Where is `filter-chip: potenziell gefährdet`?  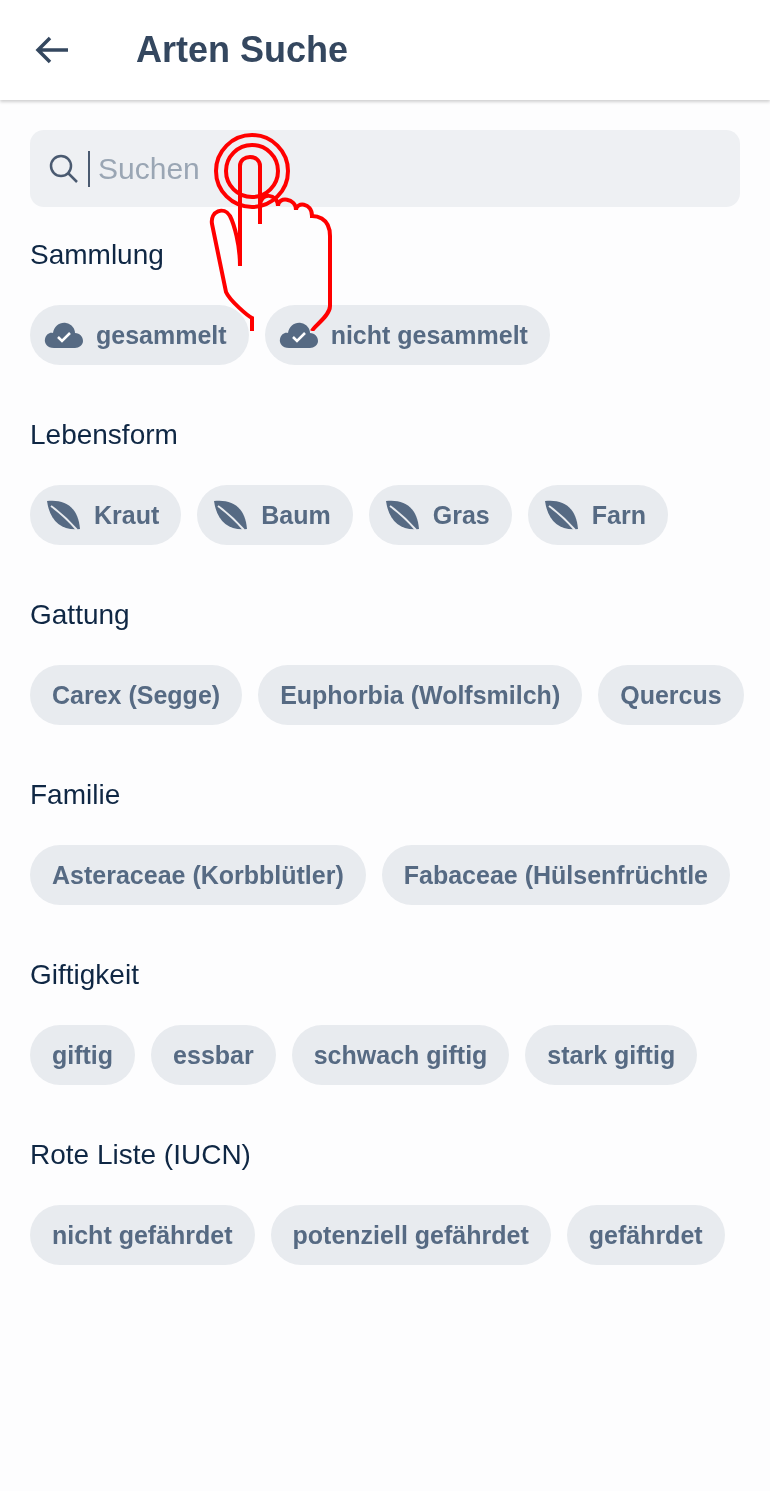
filter-chip: potenziell gefährdet is located at coordinates (410, 1235).